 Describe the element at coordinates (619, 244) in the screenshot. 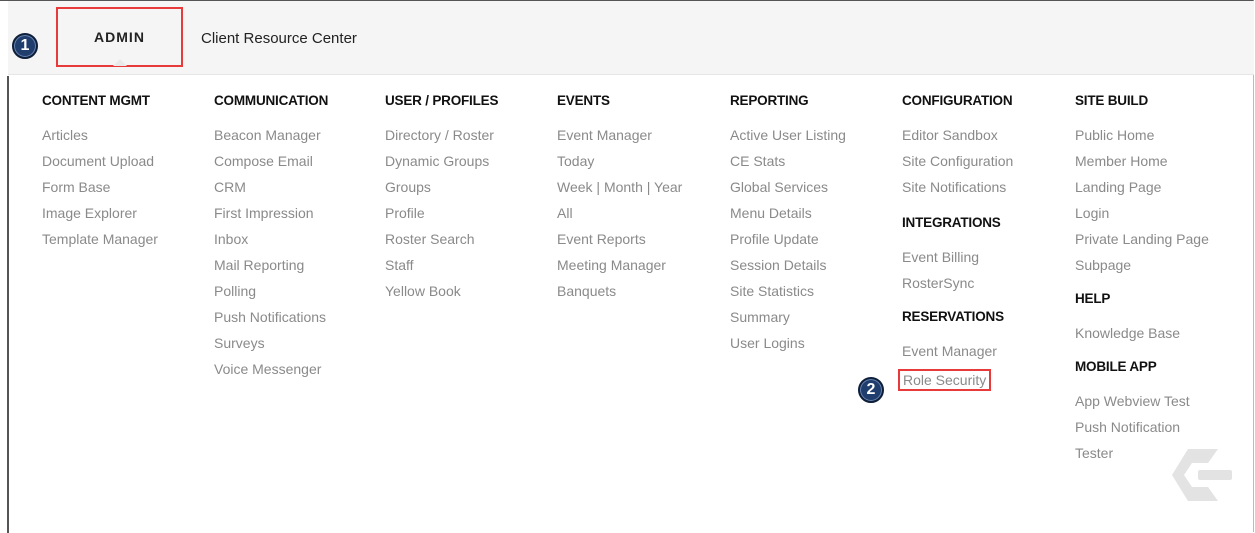

I see `menu-item-event-reports: Event Reports` at that location.